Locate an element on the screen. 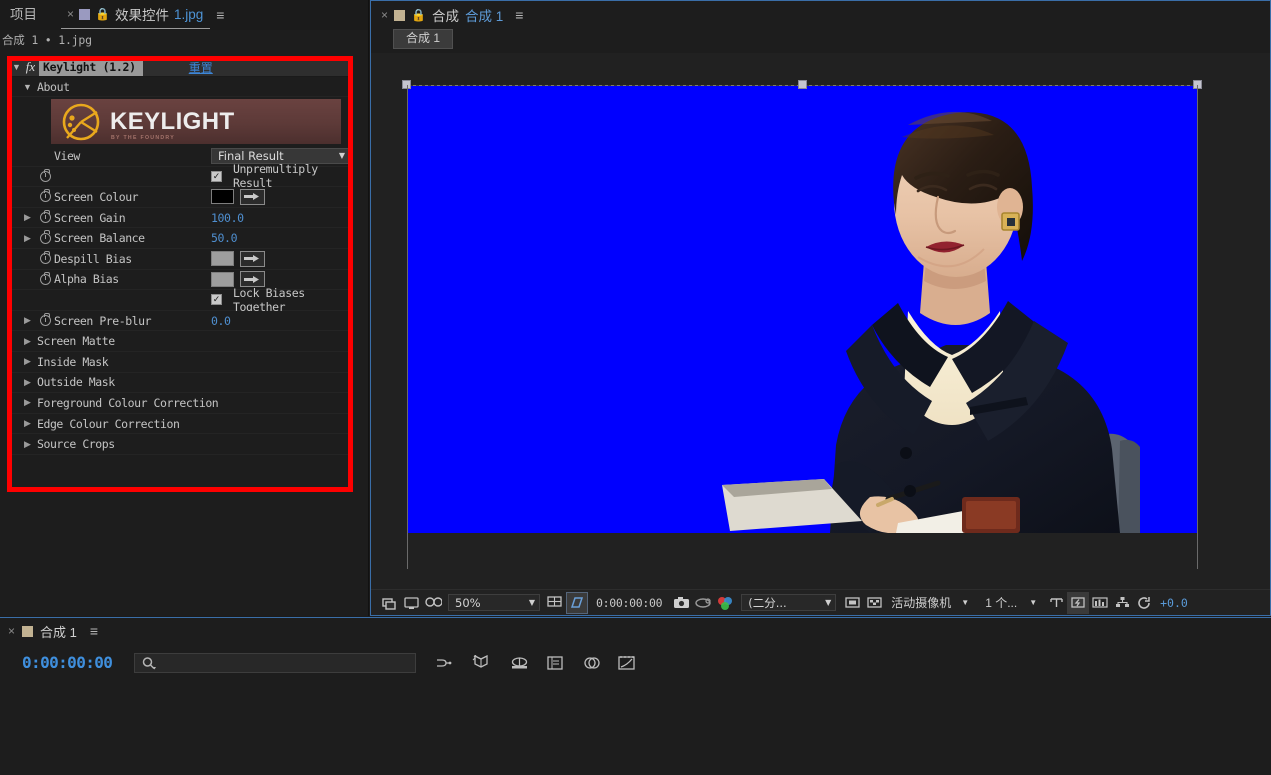 This screenshot has height=775, width=1271. motion-blur-icon is located at coordinates (519, 663).